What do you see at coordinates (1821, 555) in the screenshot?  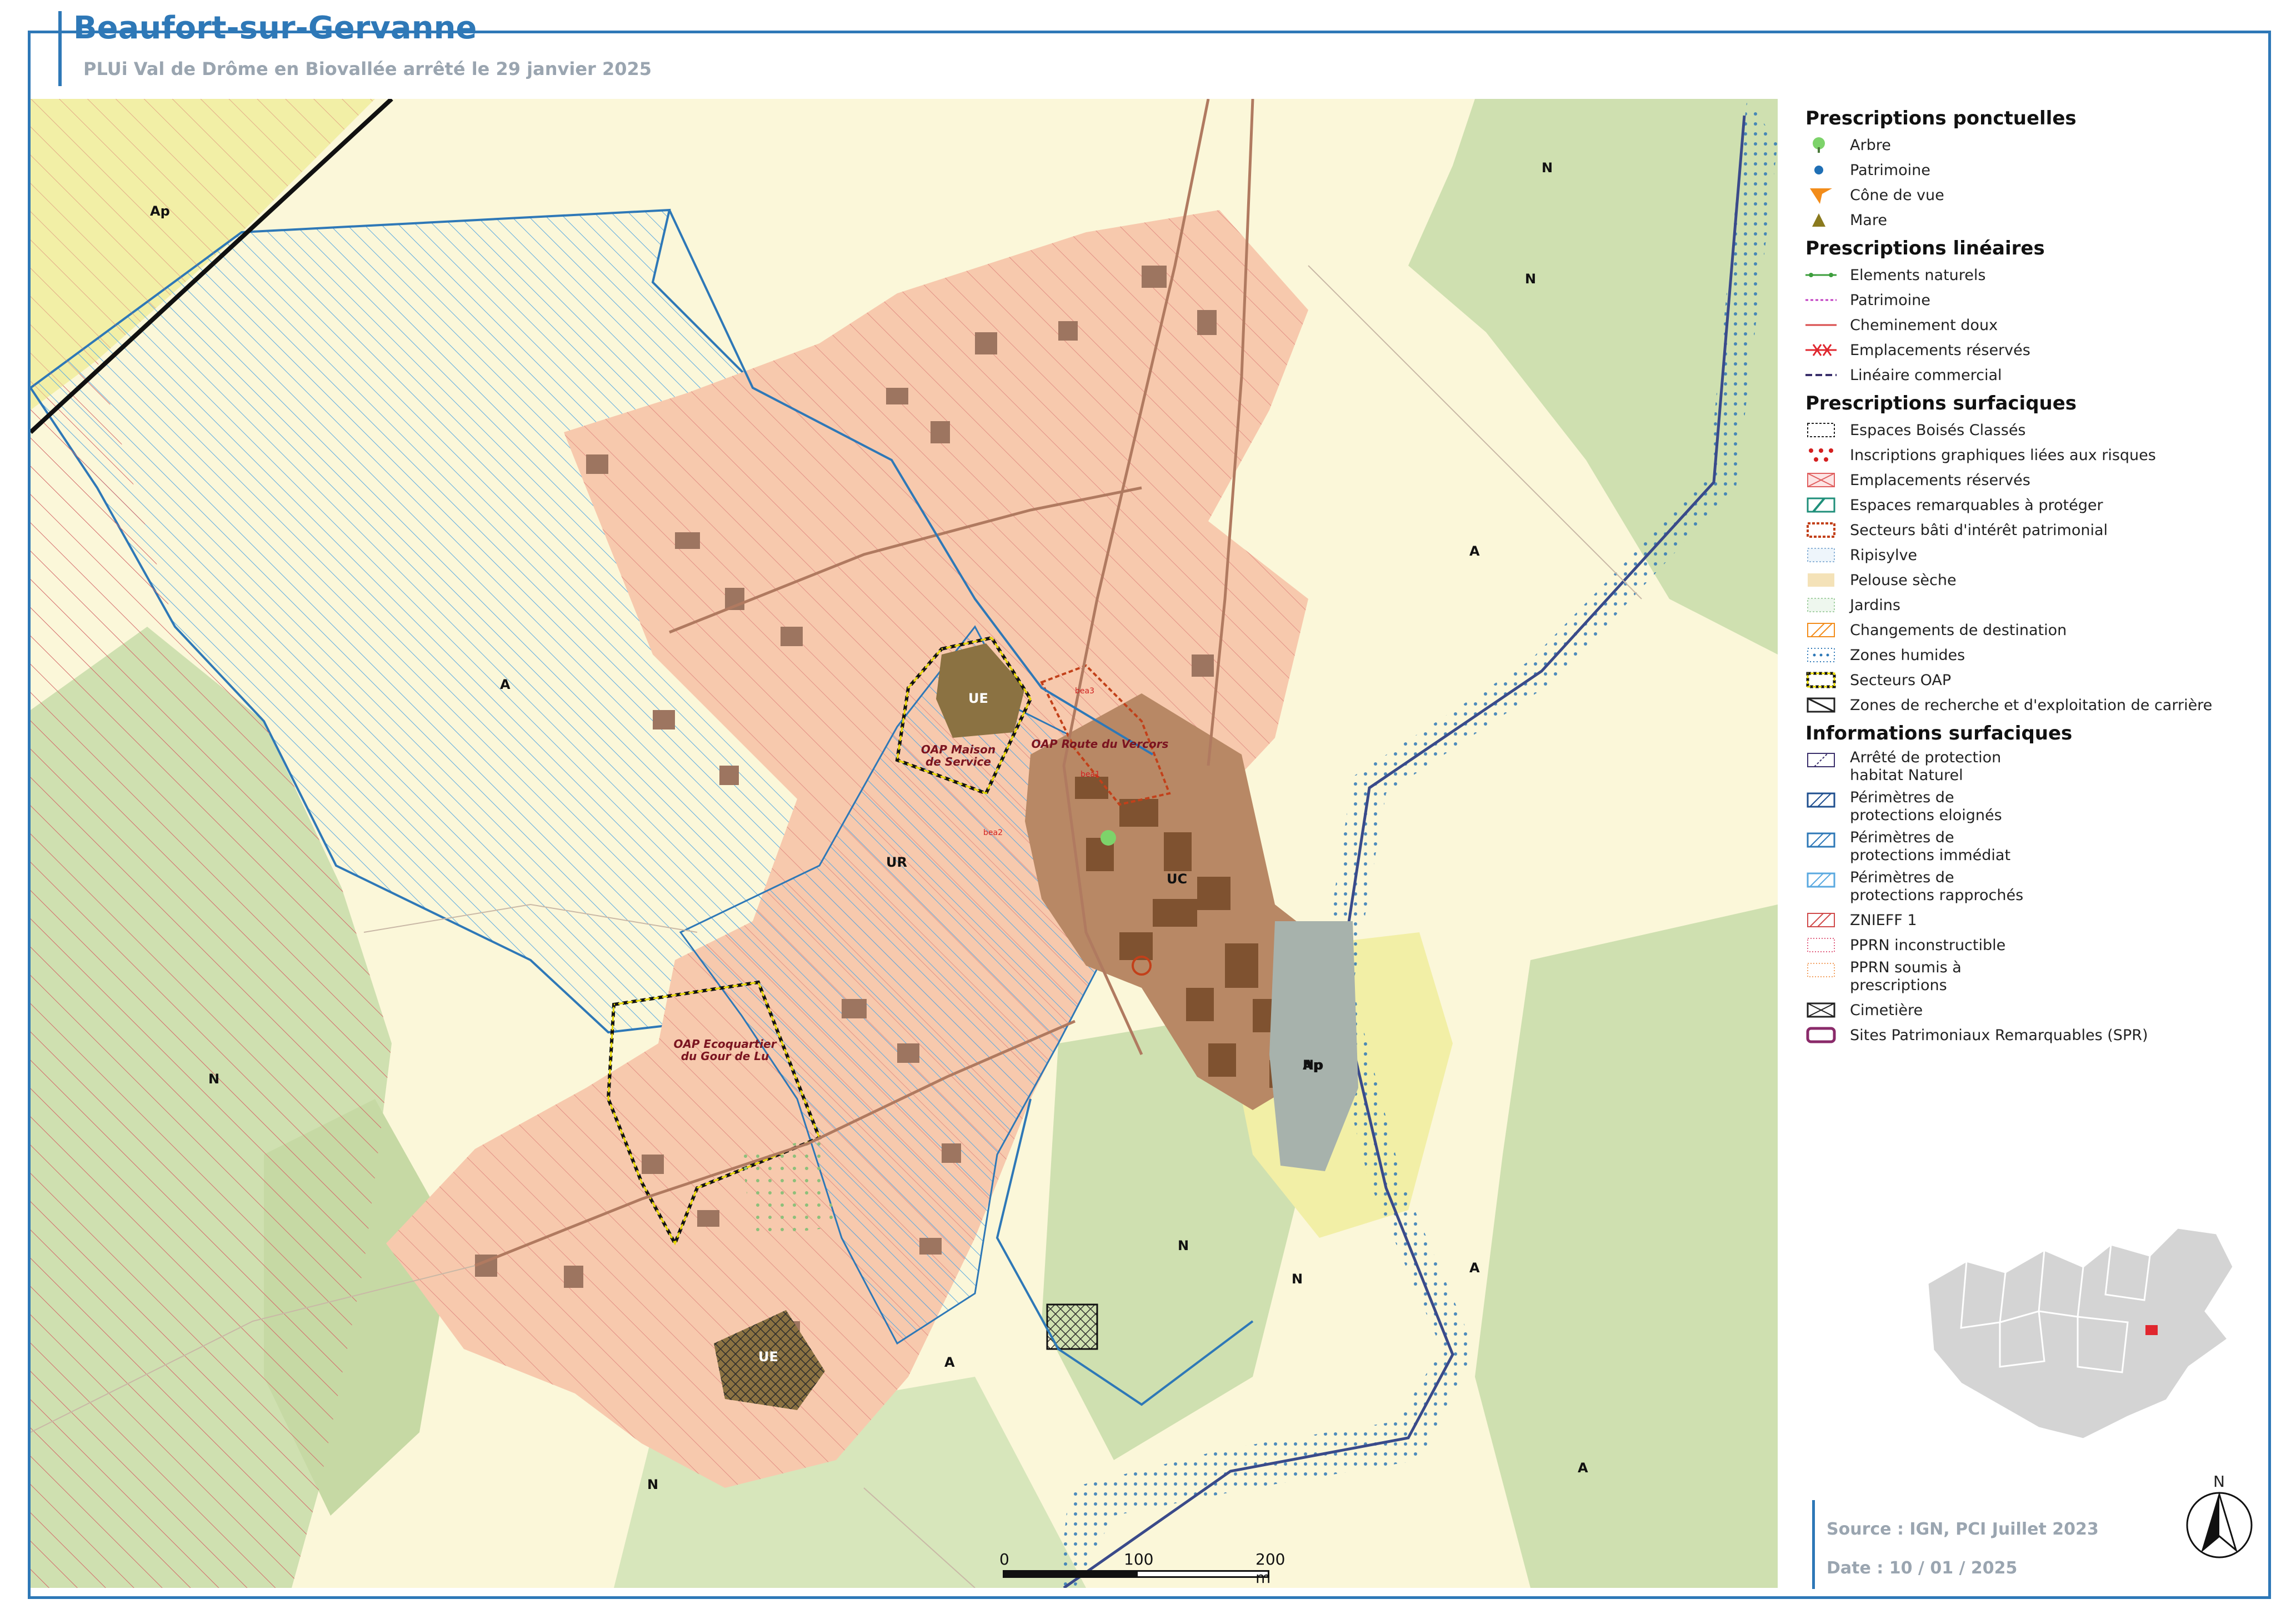 I see `riparian-icon` at bounding box center [1821, 555].